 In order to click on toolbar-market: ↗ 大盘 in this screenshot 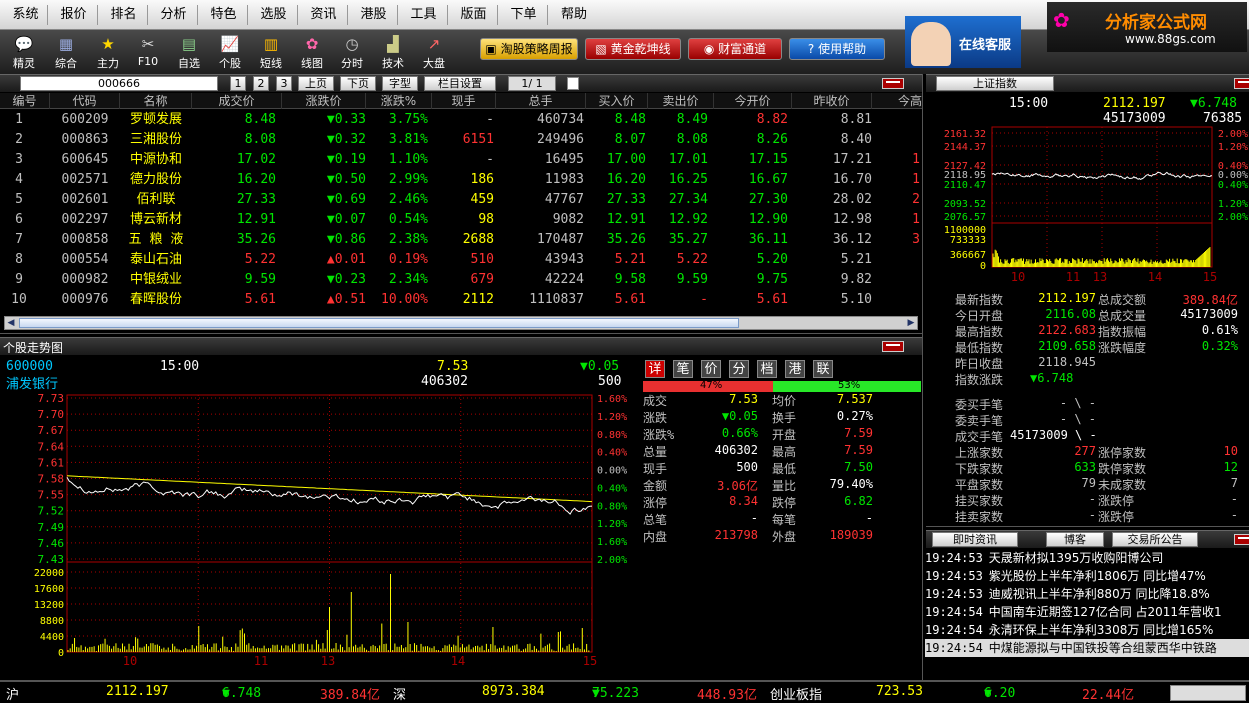, I will do `click(434, 52)`.